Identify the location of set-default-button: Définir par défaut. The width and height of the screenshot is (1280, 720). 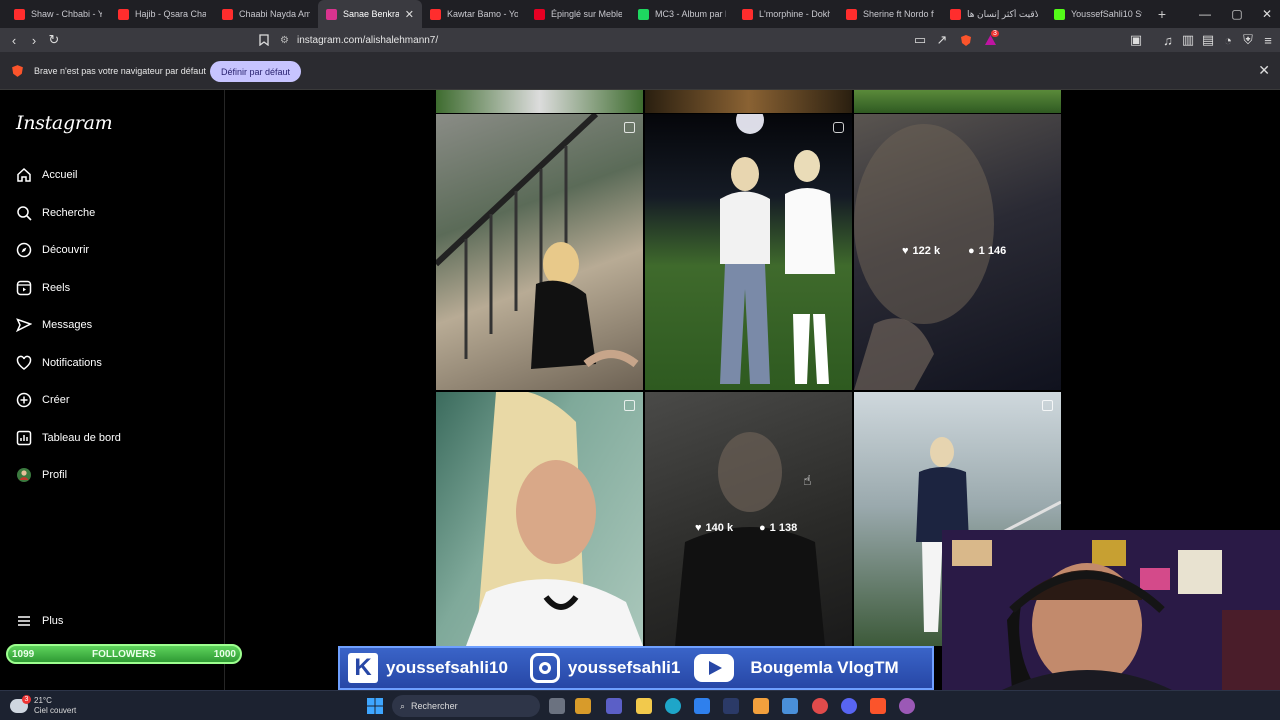
(256, 71).